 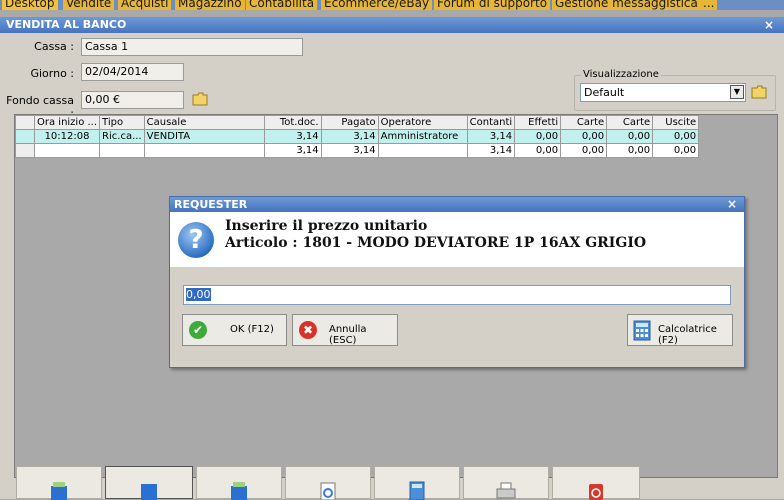 I want to click on table-cell: VENDITA, so click(x=204, y=136).